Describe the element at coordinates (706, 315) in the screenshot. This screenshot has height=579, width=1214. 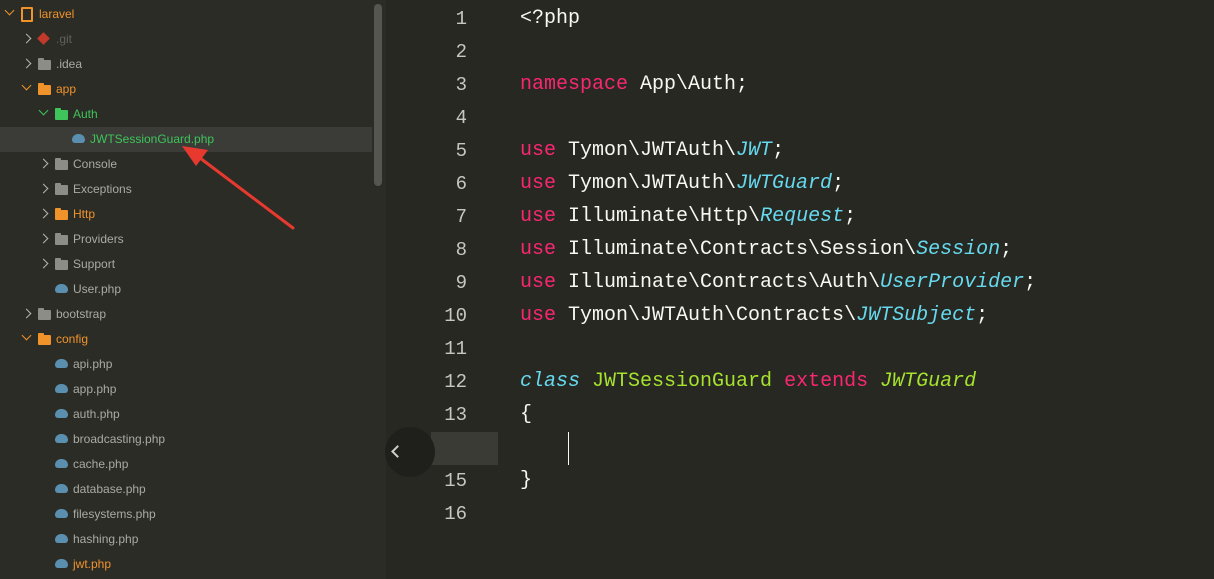
I see `code-token: Tymon\JWTAuth\Contracts\` at that location.